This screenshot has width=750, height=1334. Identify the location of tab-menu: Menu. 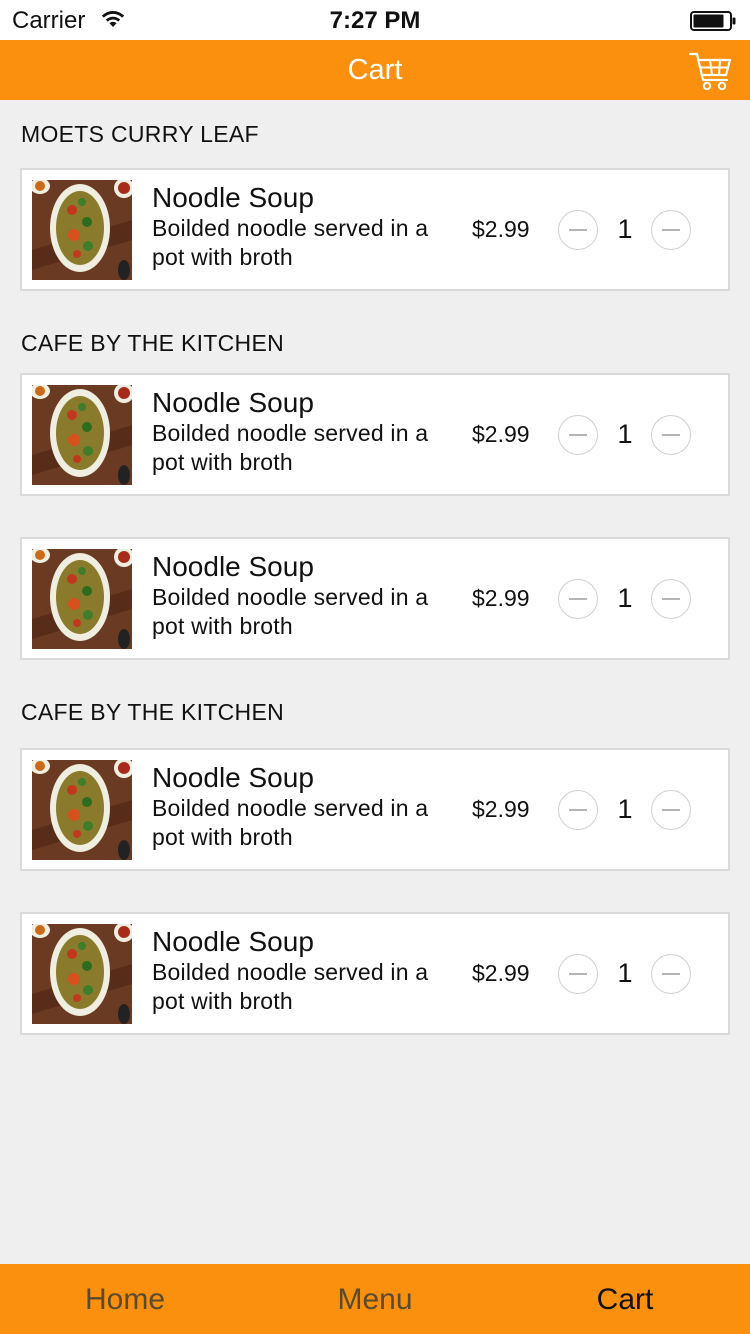
(375, 1299).